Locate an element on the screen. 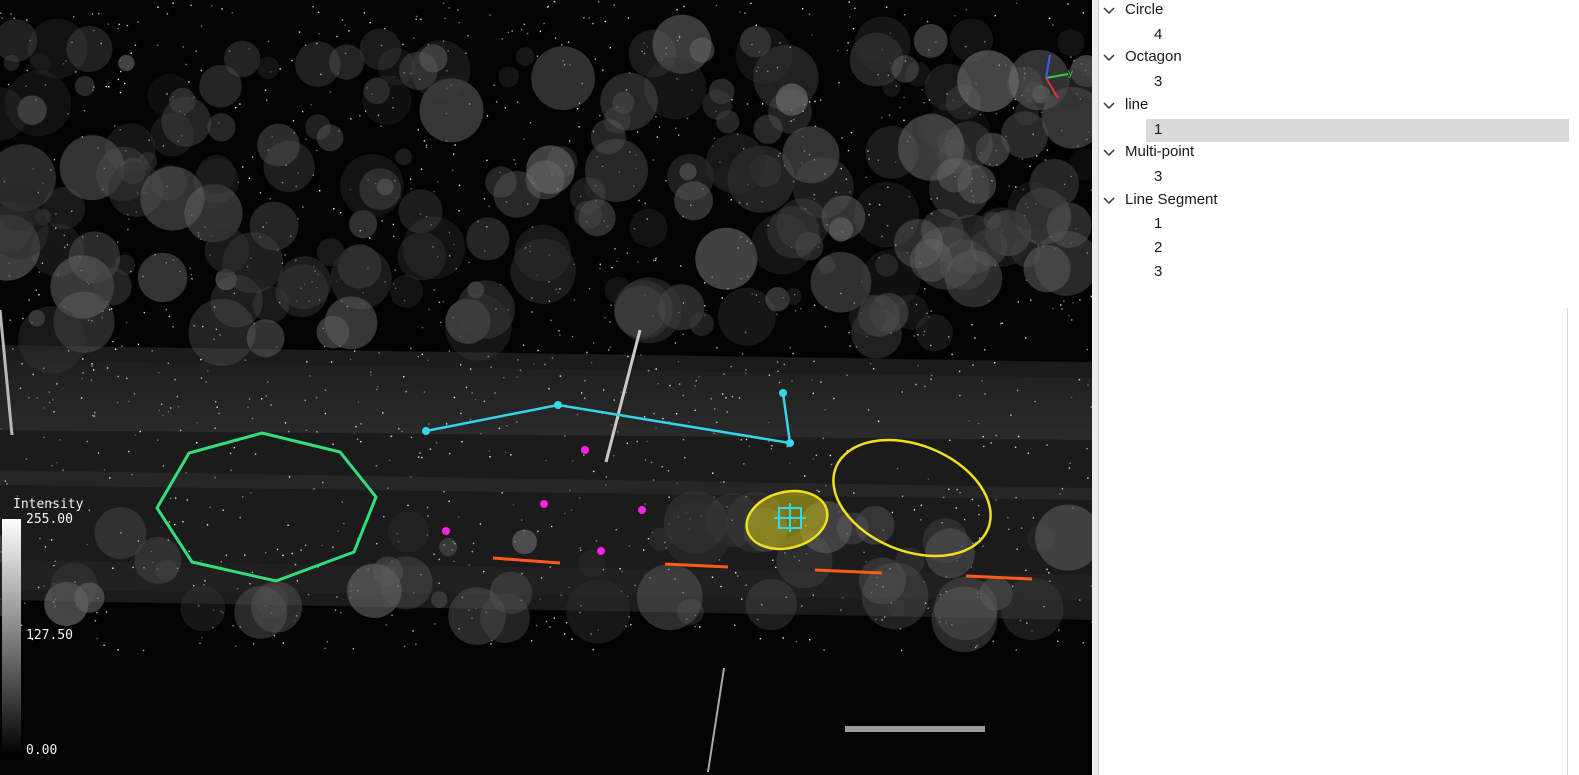 Image resolution: width=1579 pixels, height=775 pixels. tree-group-header: Circle is located at coordinates (1334, 11).